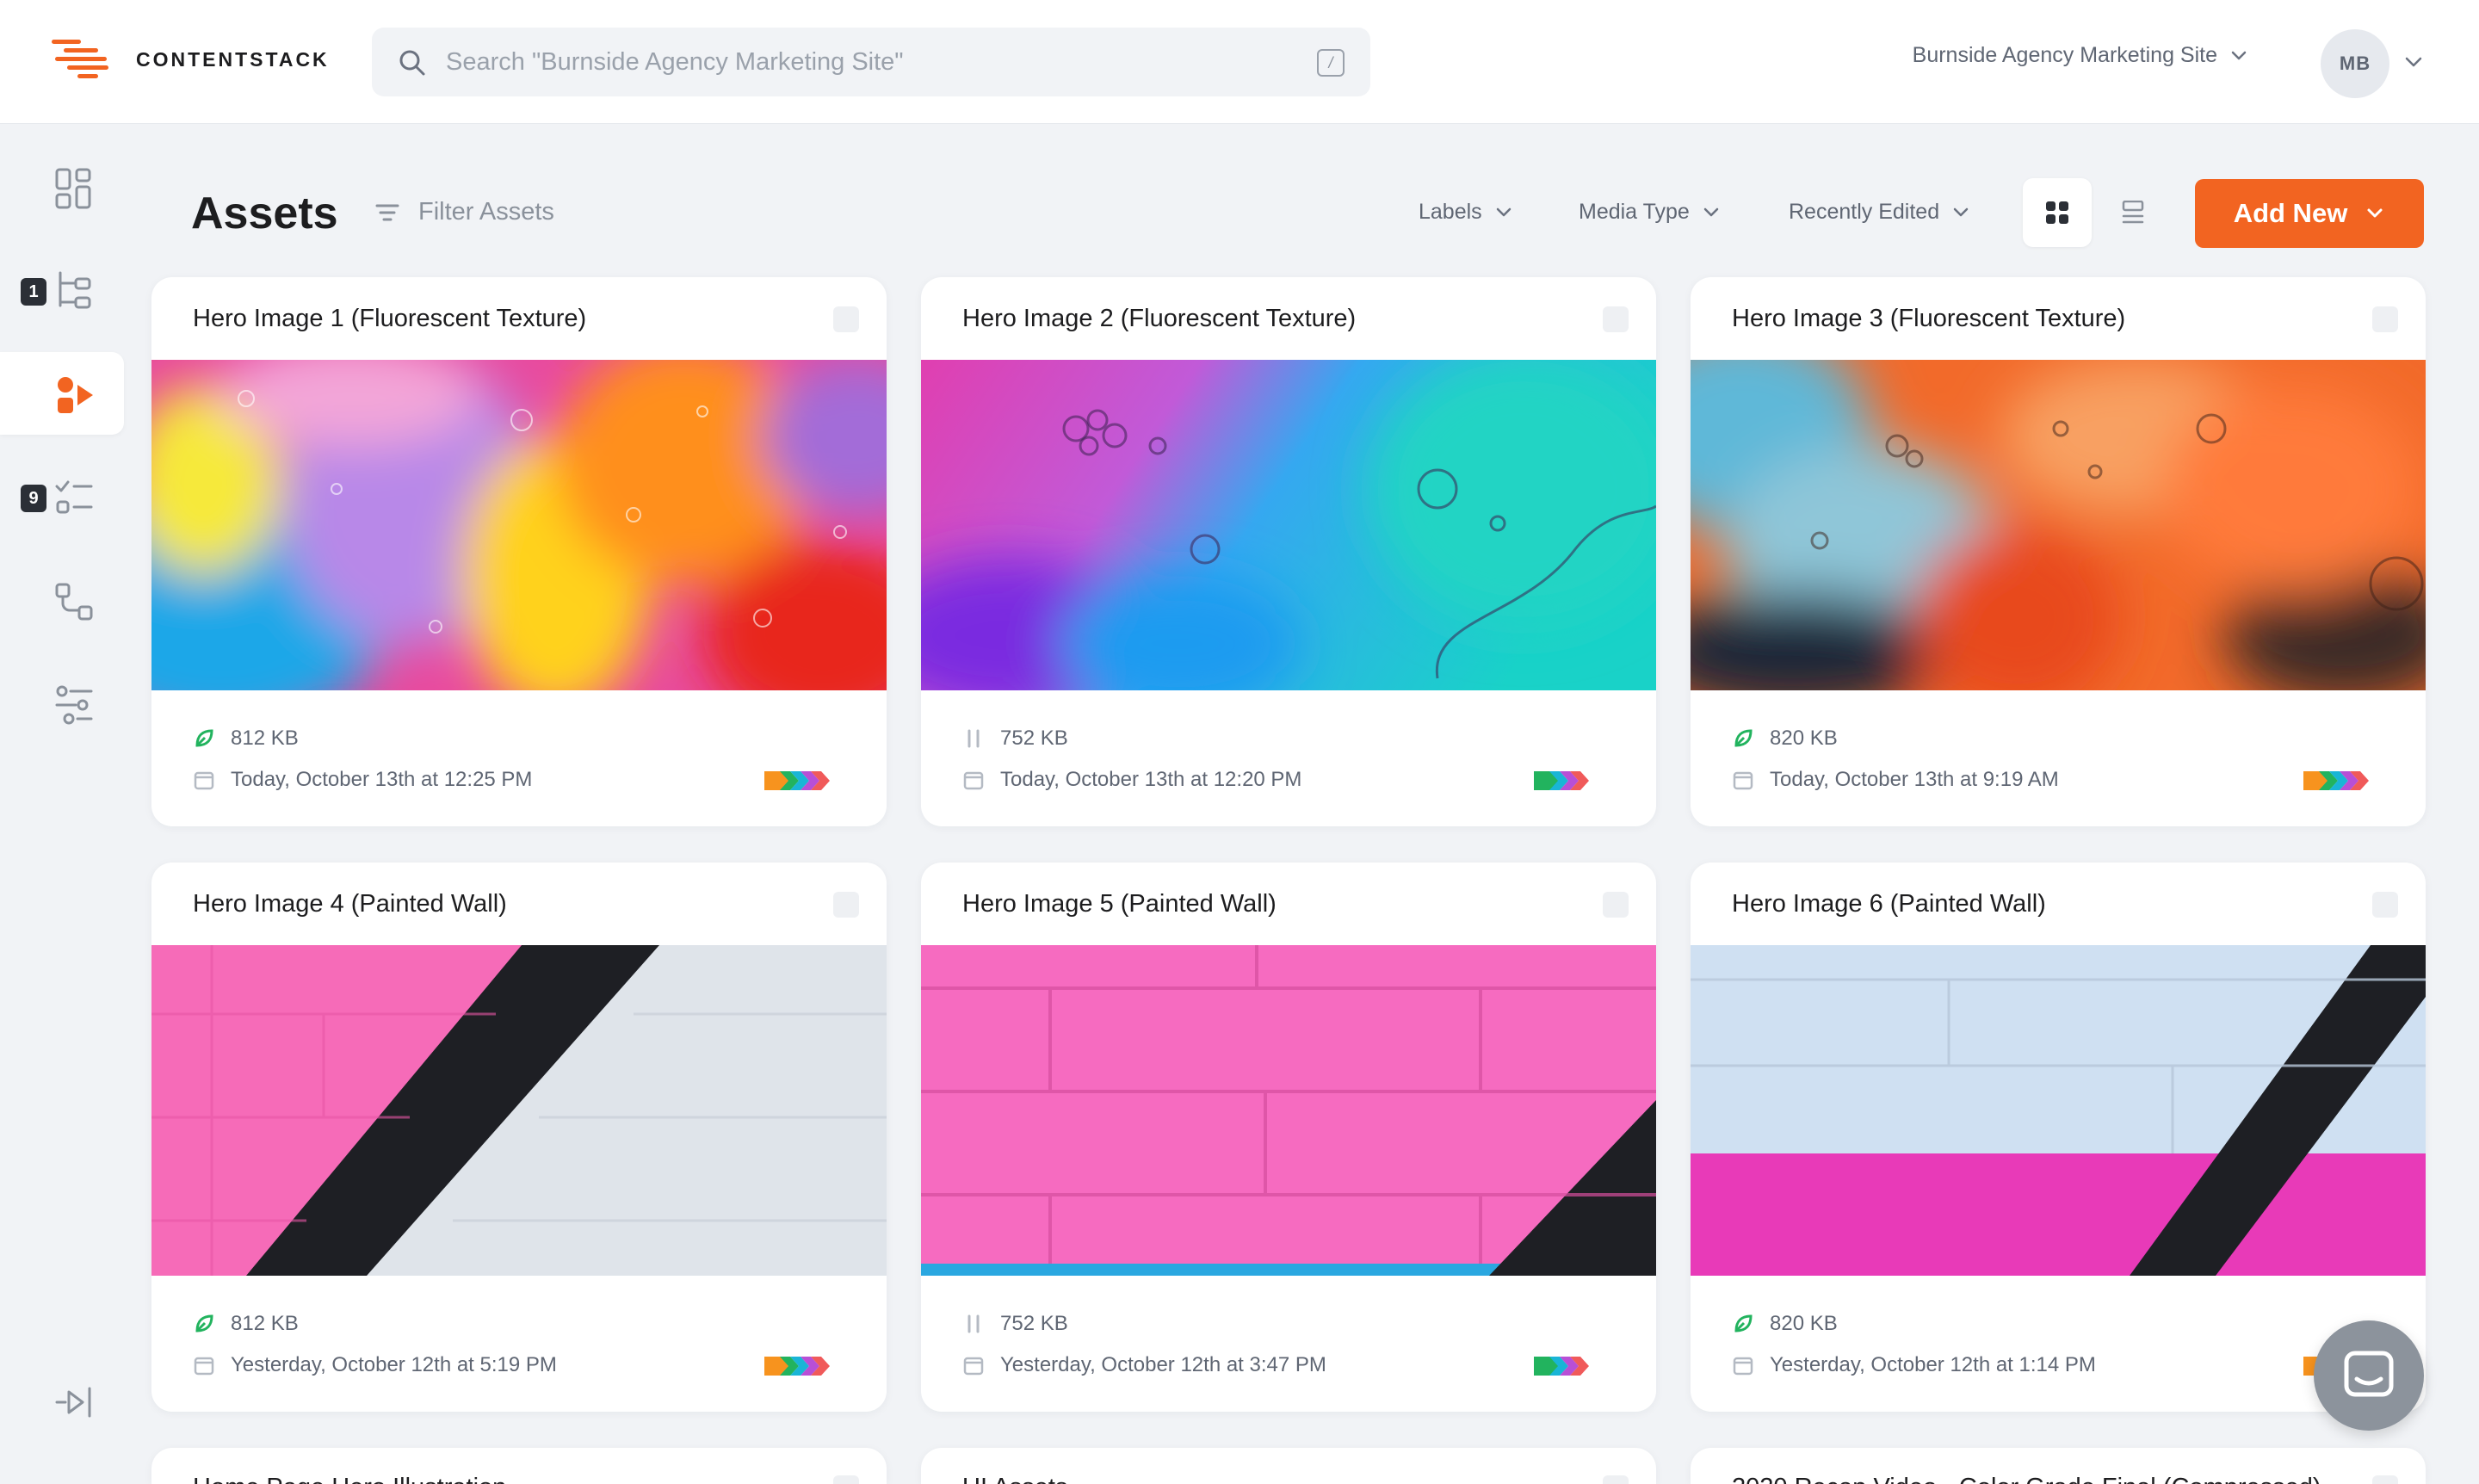 The image size is (2479, 1484). Describe the element at coordinates (2355, 63) in the screenshot. I see `user-avatar: MB` at that location.